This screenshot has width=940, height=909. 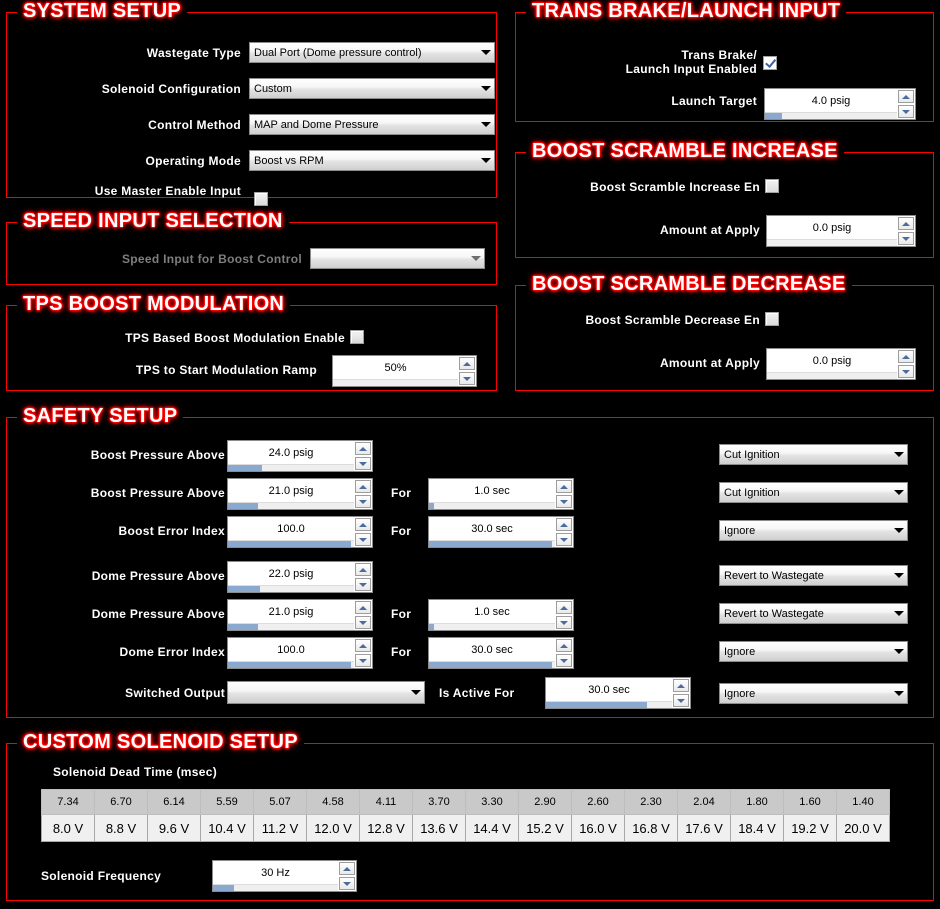 I want to click on spinner-scramble-decrease-buttons, so click(x=906, y=364).